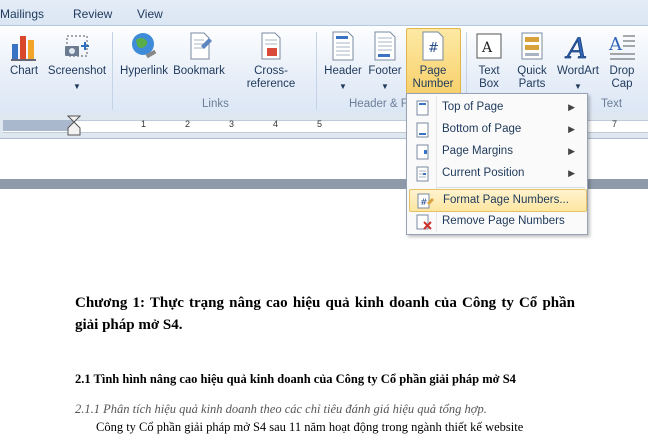 The height and width of the screenshot is (439, 648). Describe the element at coordinates (532, 84) in the screenshot. I see `quick-parts-label-line2: Parts` at that location.